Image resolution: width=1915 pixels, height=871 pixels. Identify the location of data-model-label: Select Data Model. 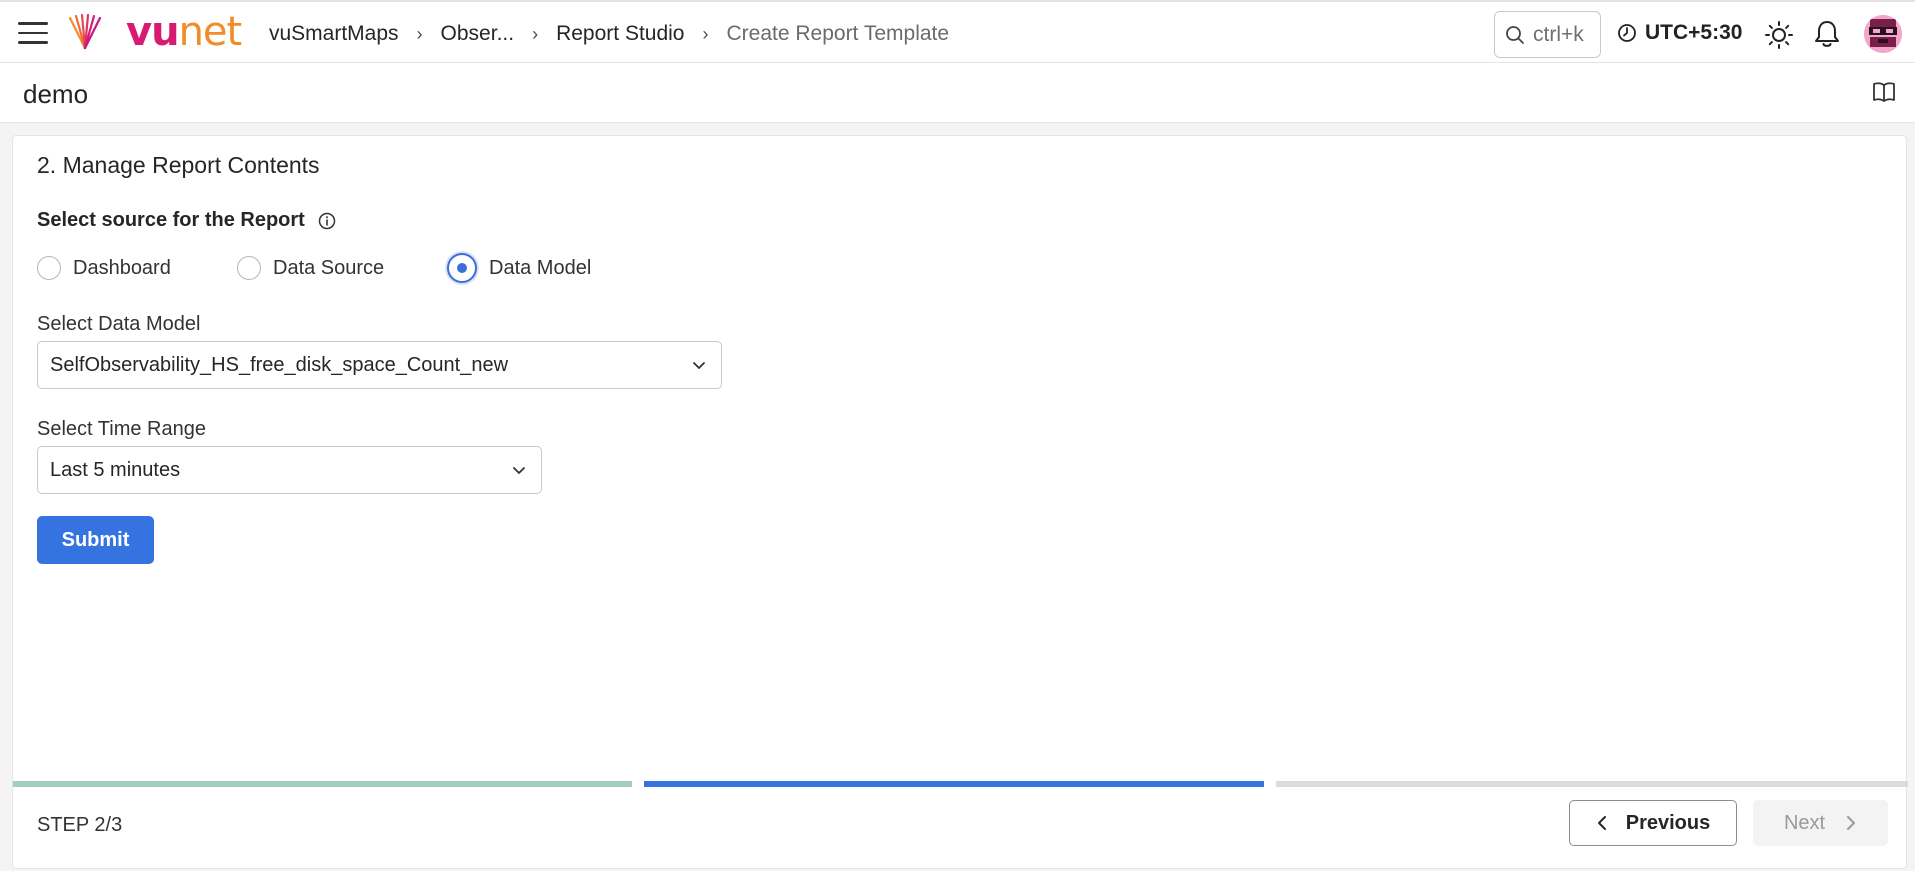
(119, 324).